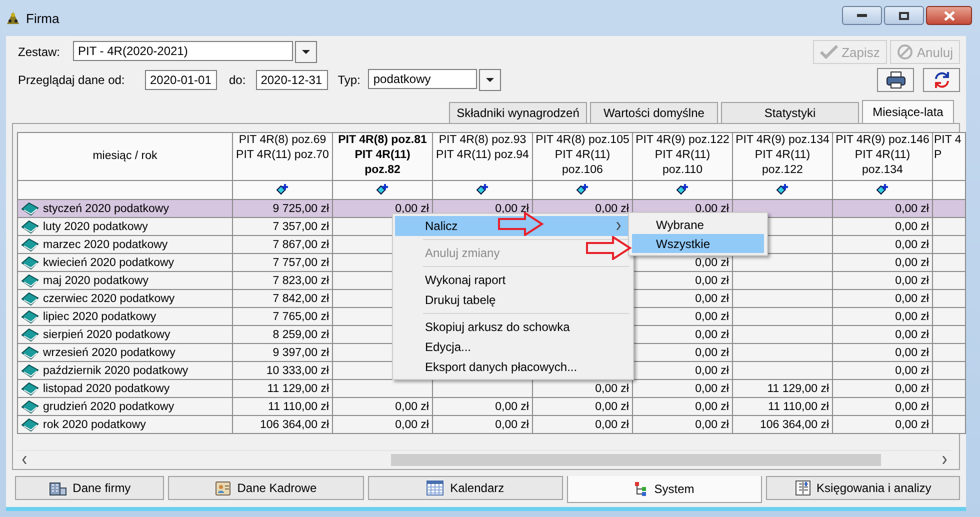 The width and height of the screenshot is (980, 517). I want to click on column-header: PIT 4R(8) poz.69 PIT 4R(11) poz.70, so click(282, 156).